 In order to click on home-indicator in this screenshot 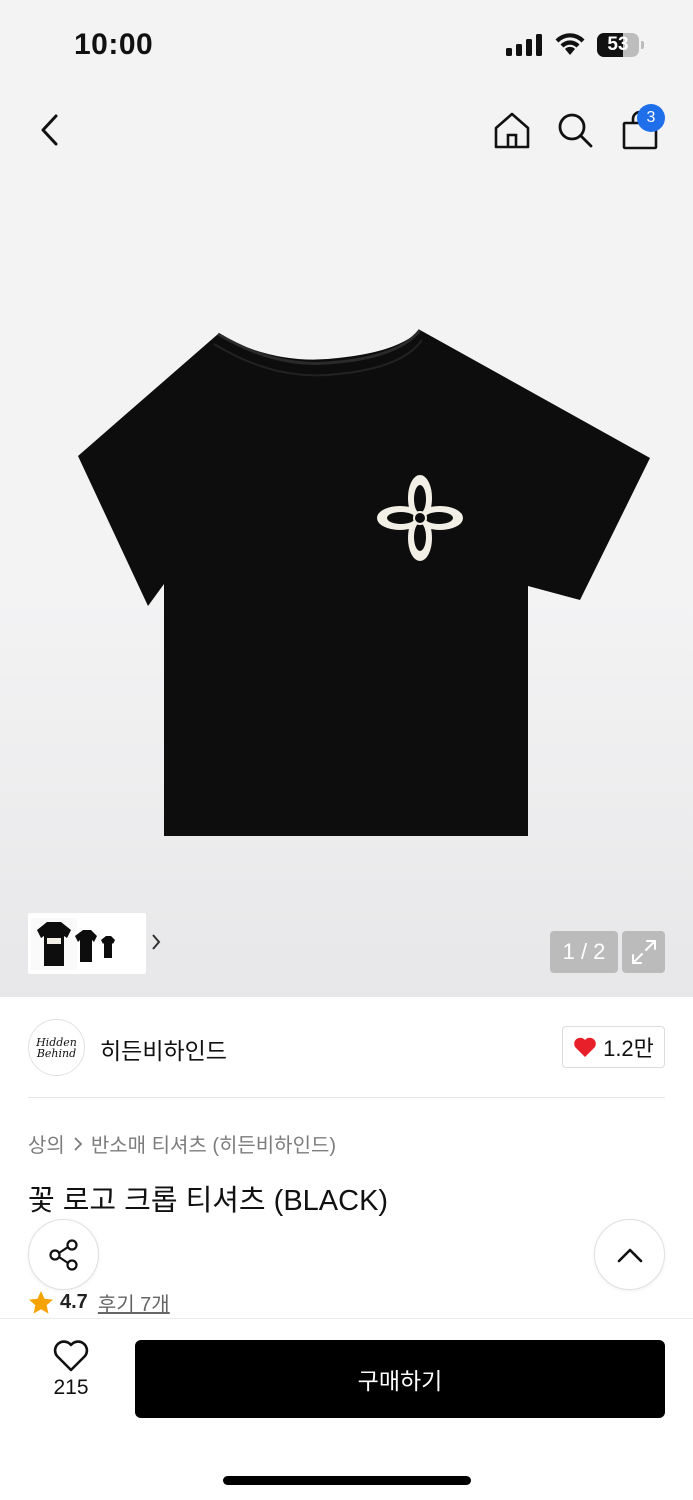, I will do `click(347, 1480)`.